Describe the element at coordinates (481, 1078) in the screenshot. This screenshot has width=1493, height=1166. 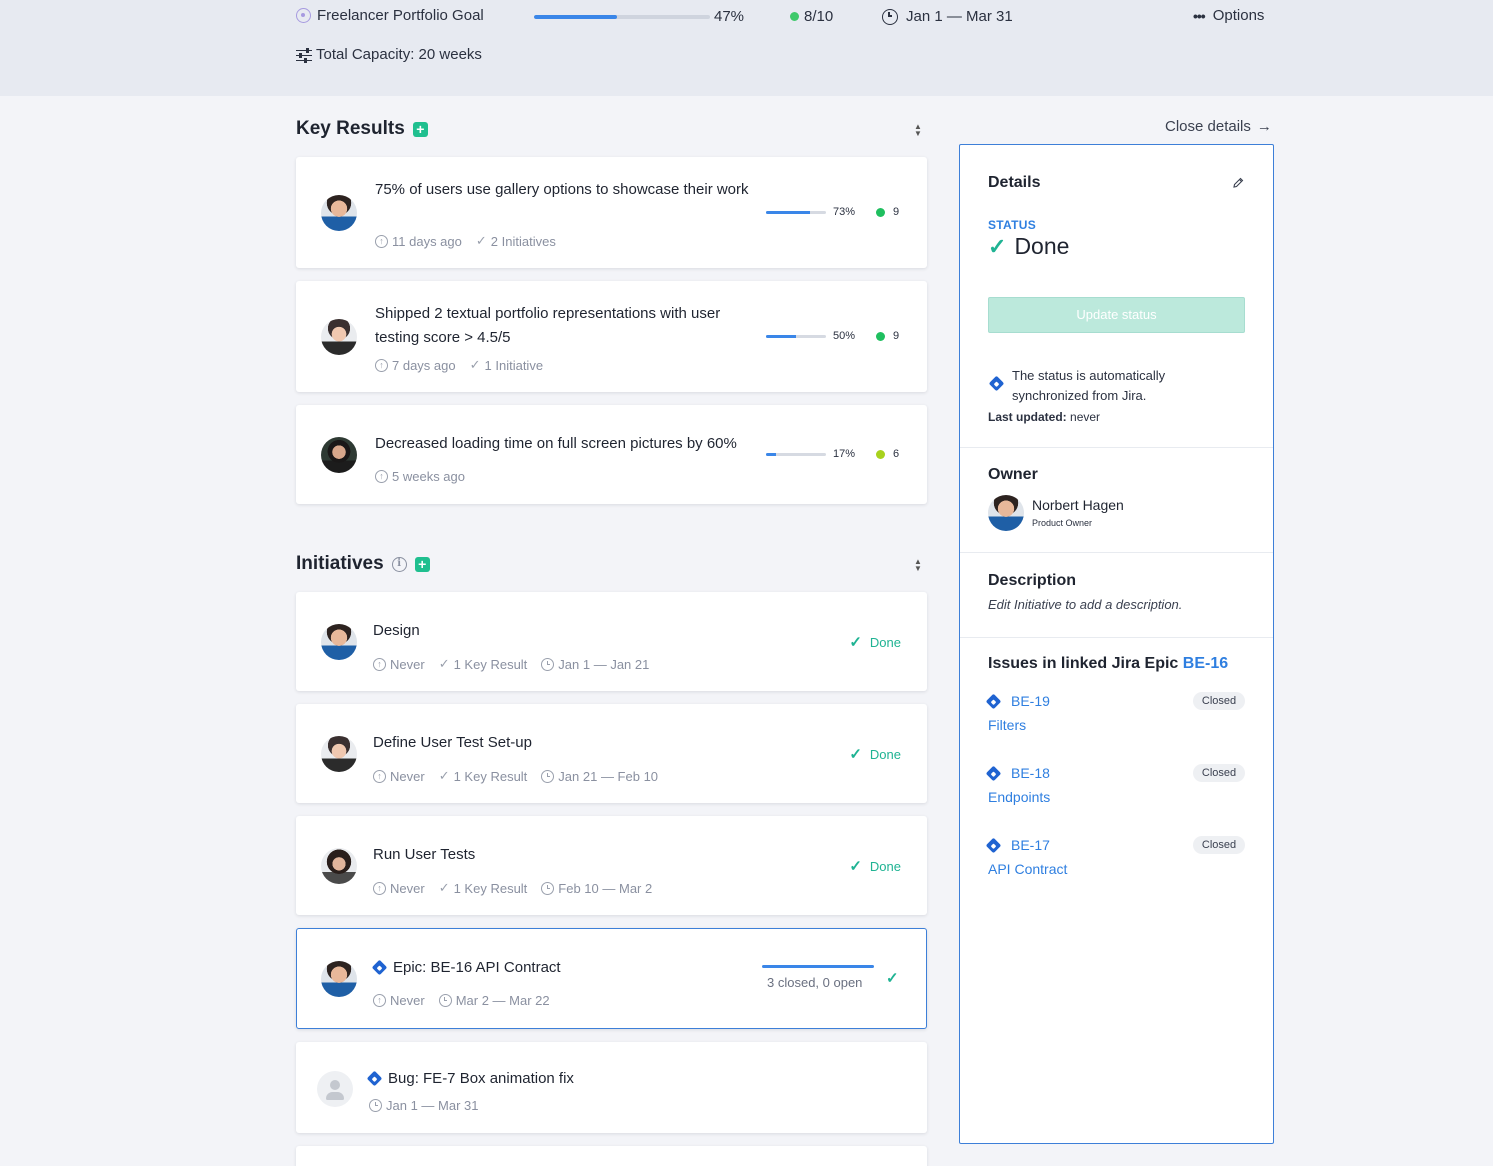
I see `initiative-title-text: Bug: FE-7 Box animation fix` at that location.